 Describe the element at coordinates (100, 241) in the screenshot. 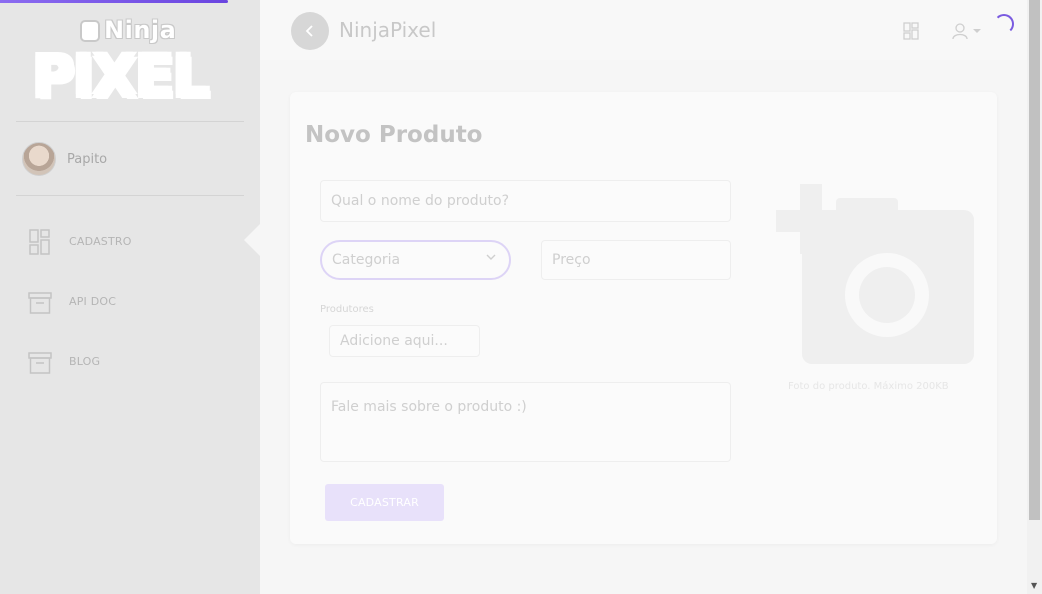

I see `sidebar-item-label: CADASTRO` at that location.